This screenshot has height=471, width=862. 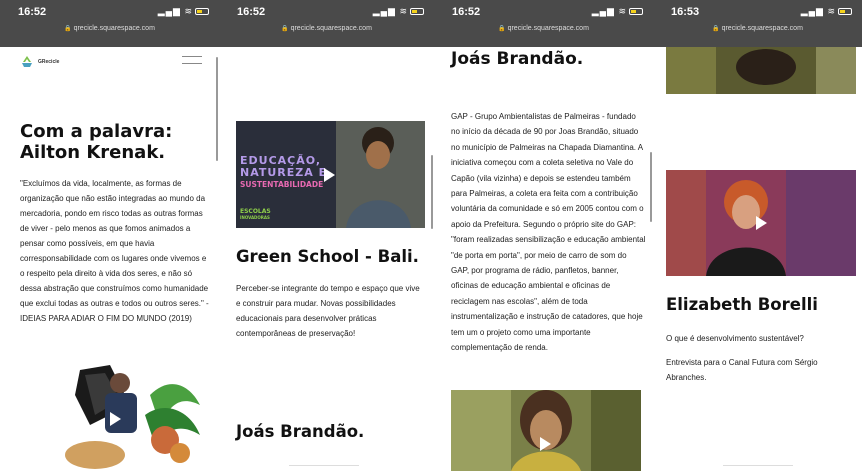 I want to click on video-title-overlay: EDUCAÇÃO, NATUREZA E SUSTENTABILIDADE, so click(x=283, y=173).